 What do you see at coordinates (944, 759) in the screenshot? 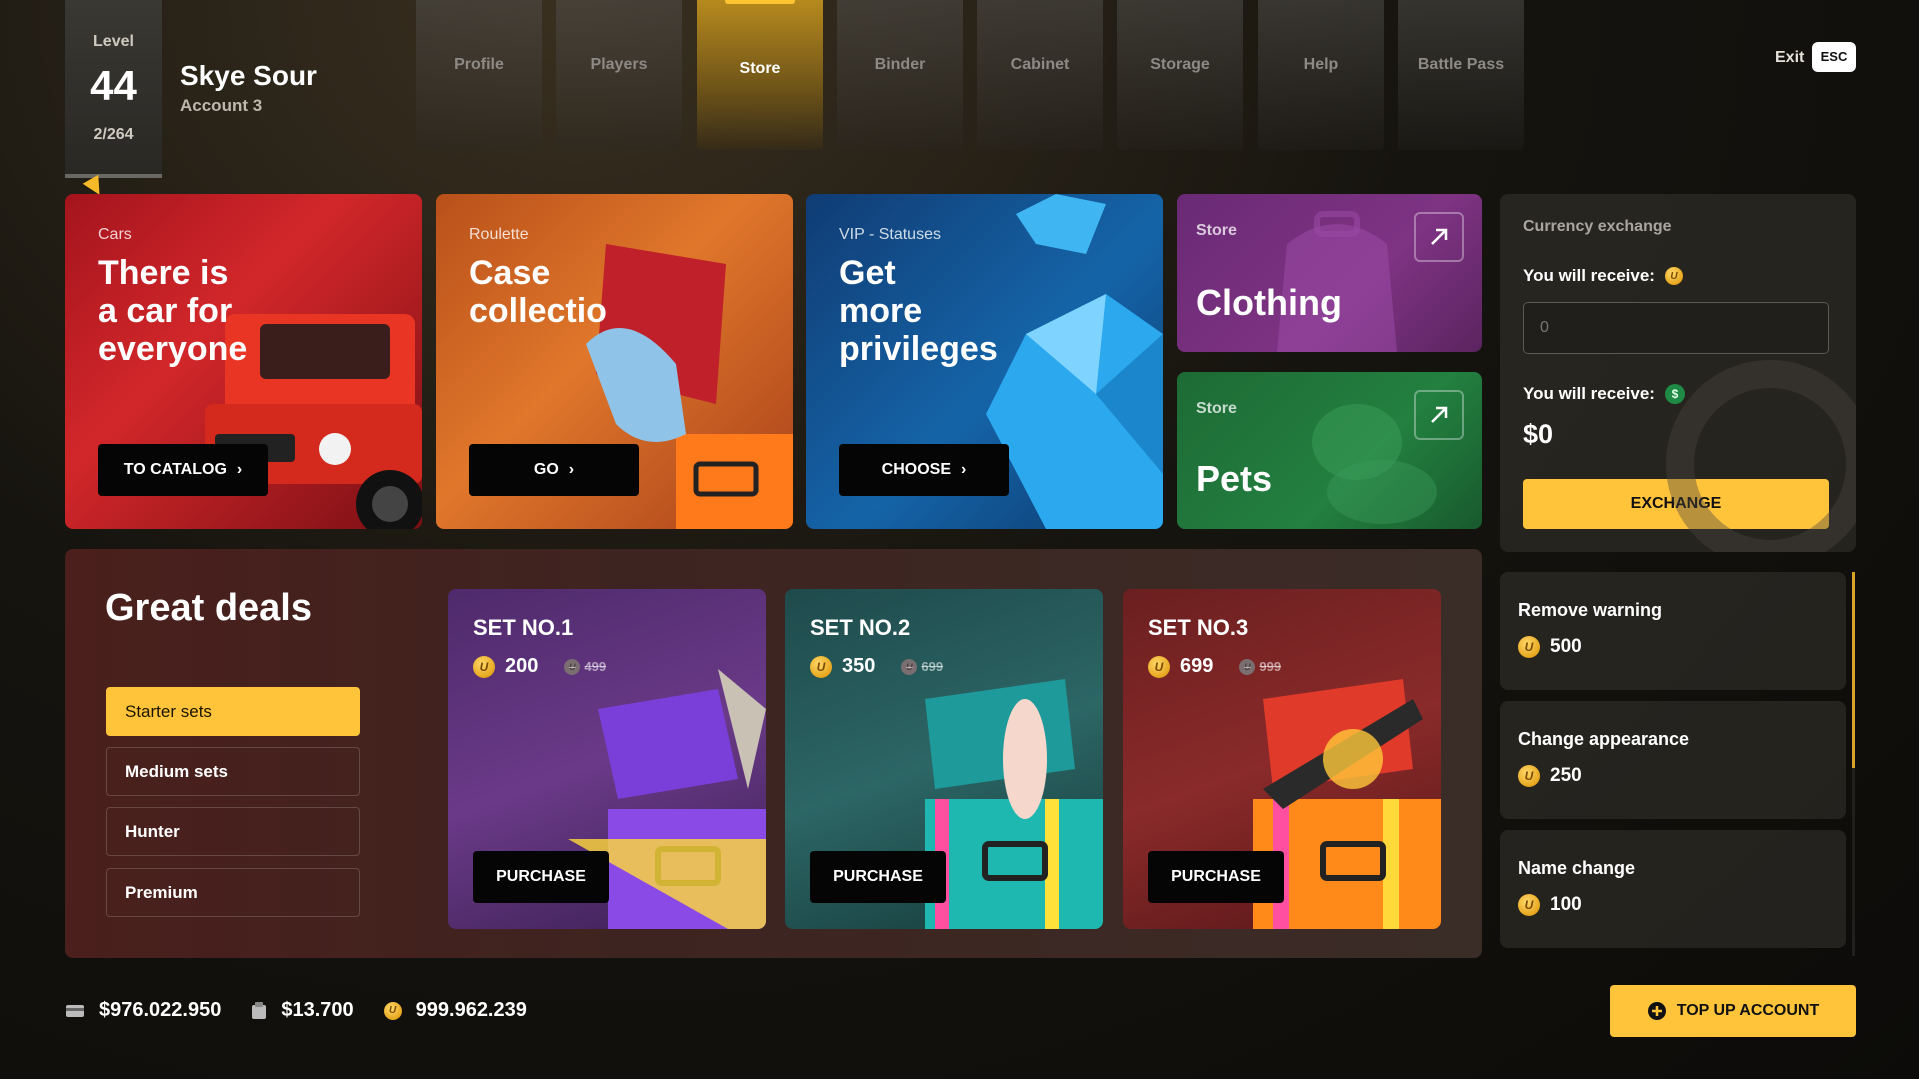
I see `set-card-2: SET NO.2 U 350 U 699 PURCHASE` at bounding box center [944, 759].